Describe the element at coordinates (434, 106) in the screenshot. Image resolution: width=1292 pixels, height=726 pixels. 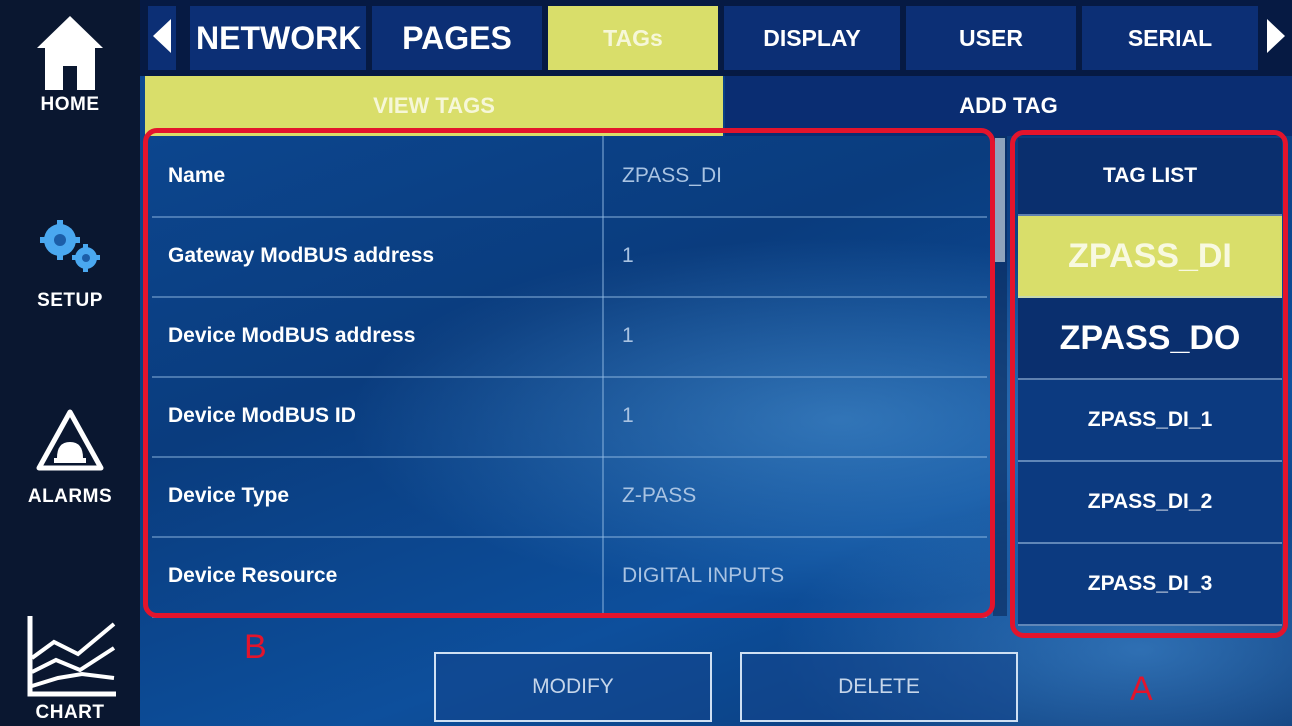
I see `subtab-view-tags: VIEW TAGS` at that location.